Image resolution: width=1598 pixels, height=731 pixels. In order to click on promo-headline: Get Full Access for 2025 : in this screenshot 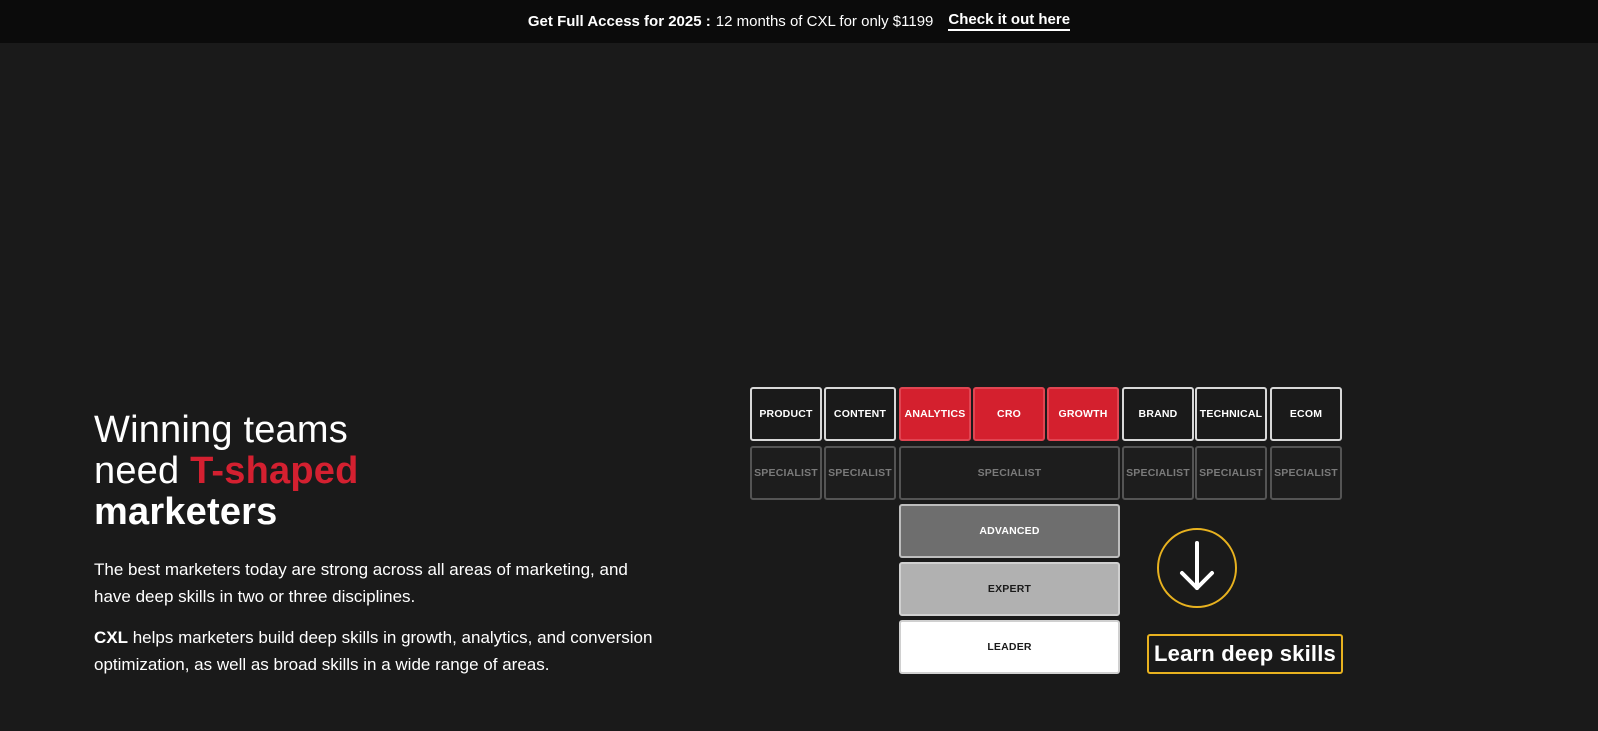, I will do `click(619, 21)`.